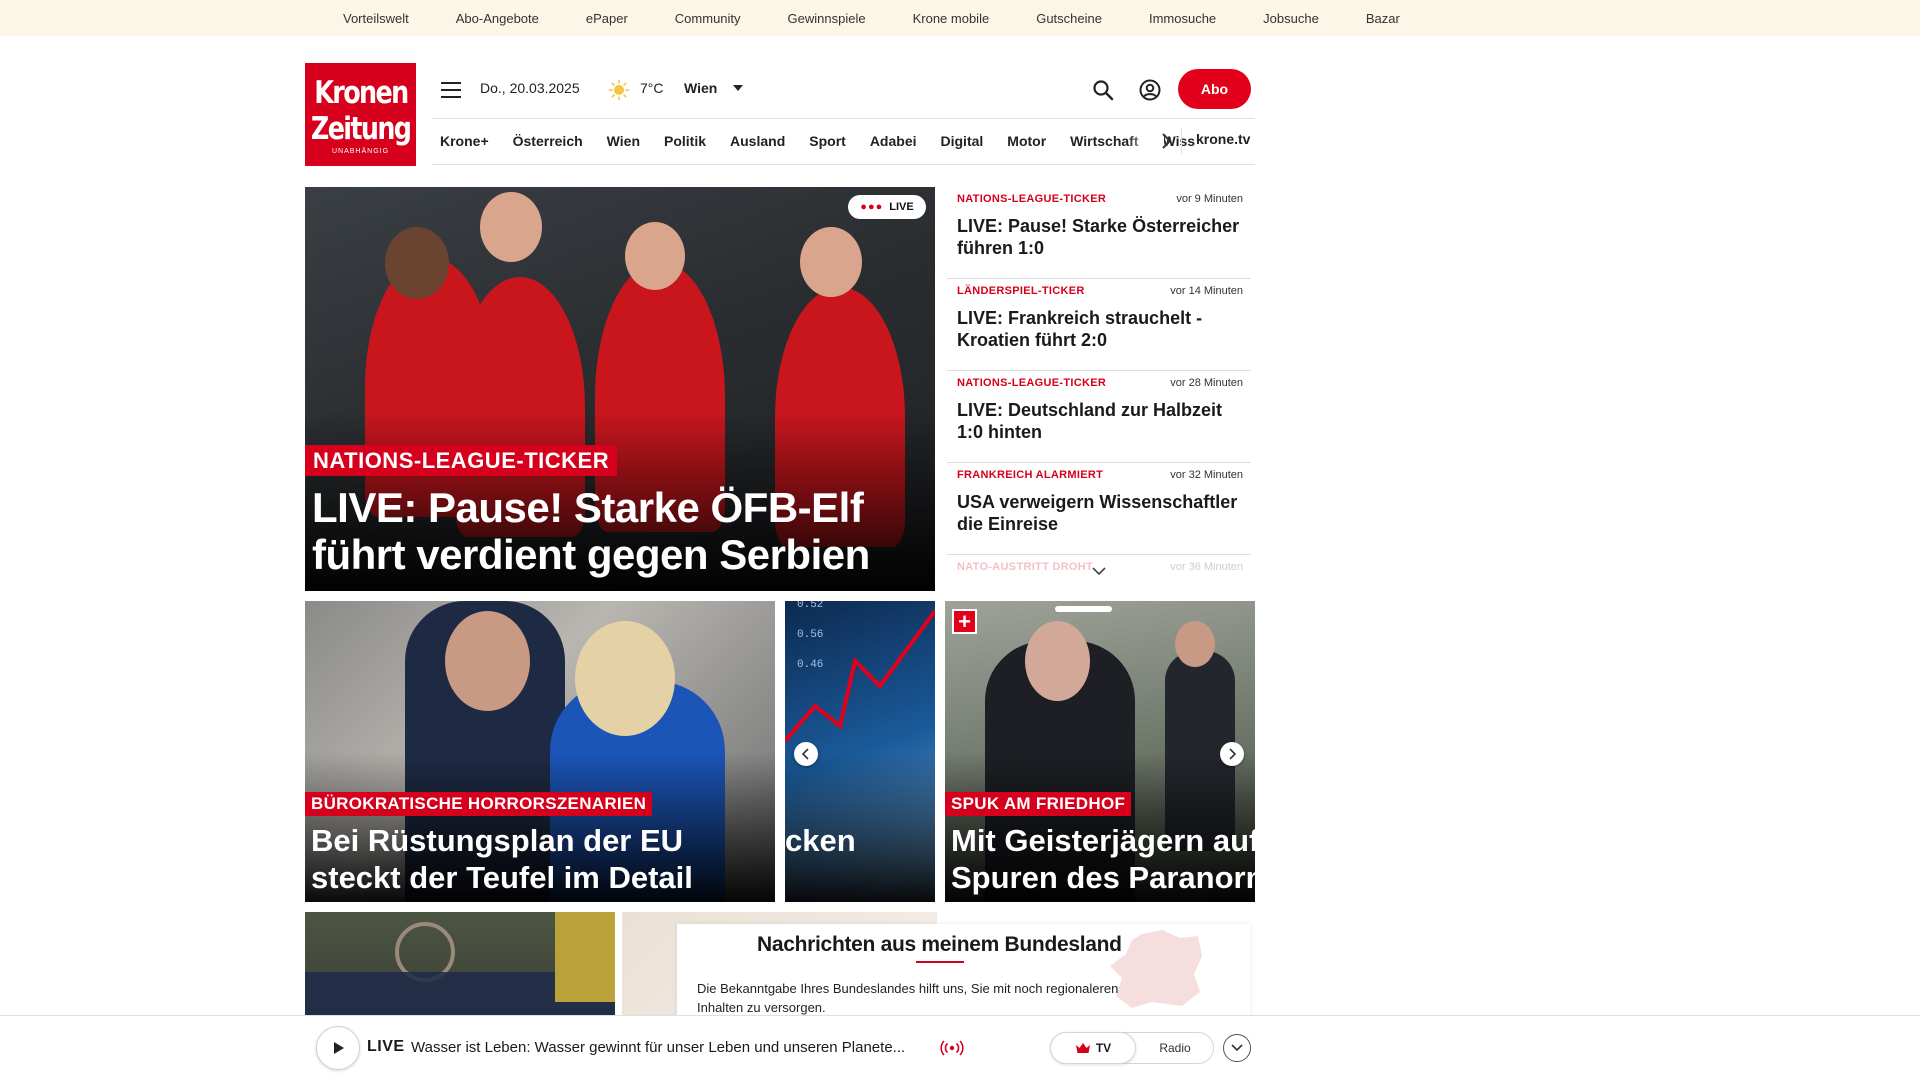 The image size is (1920, 1080). Describe the element at coordinates (1103, 1048) in the screenshot. I see `tv-toggle-label: TV` at that location.